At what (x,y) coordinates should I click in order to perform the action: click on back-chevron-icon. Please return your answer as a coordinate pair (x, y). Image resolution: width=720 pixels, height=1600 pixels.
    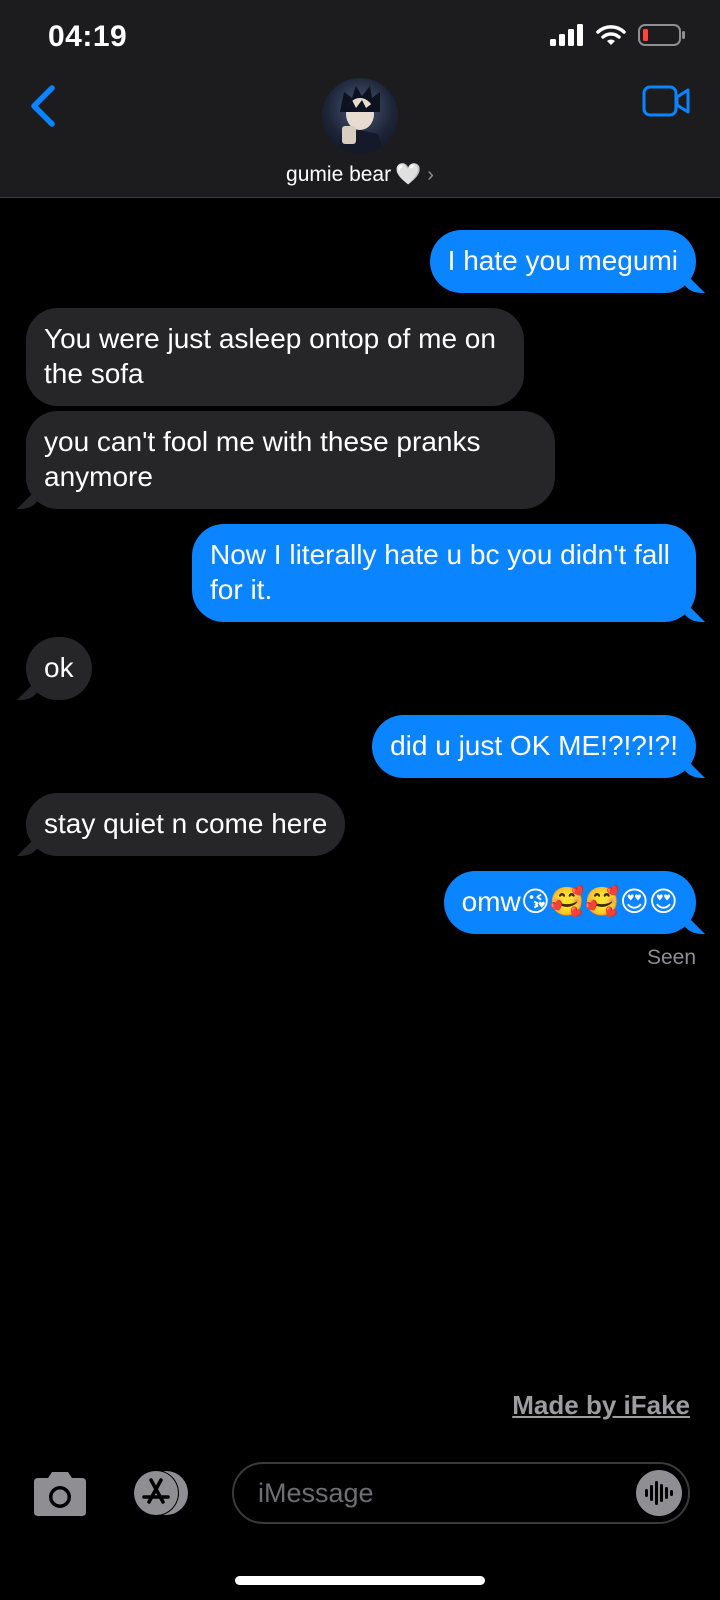
    Looking at the image, I should click on (46, 106).